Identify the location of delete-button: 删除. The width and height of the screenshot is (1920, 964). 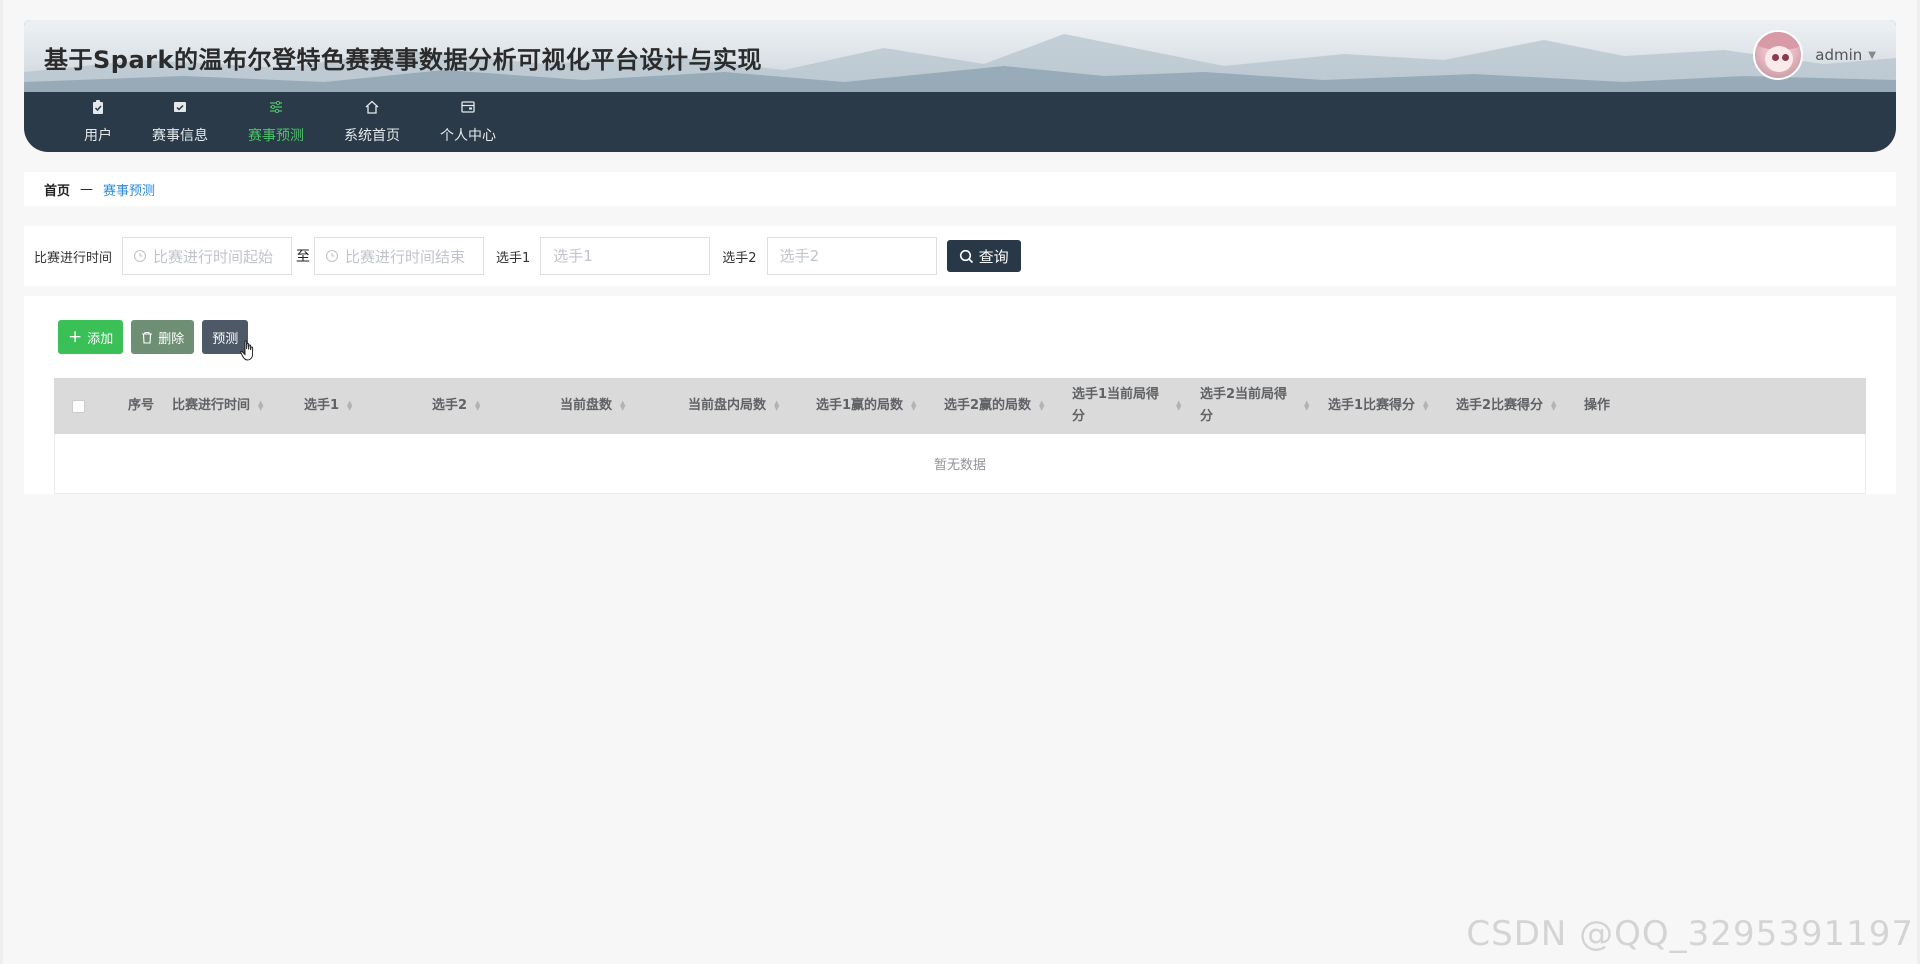
(163, 337).